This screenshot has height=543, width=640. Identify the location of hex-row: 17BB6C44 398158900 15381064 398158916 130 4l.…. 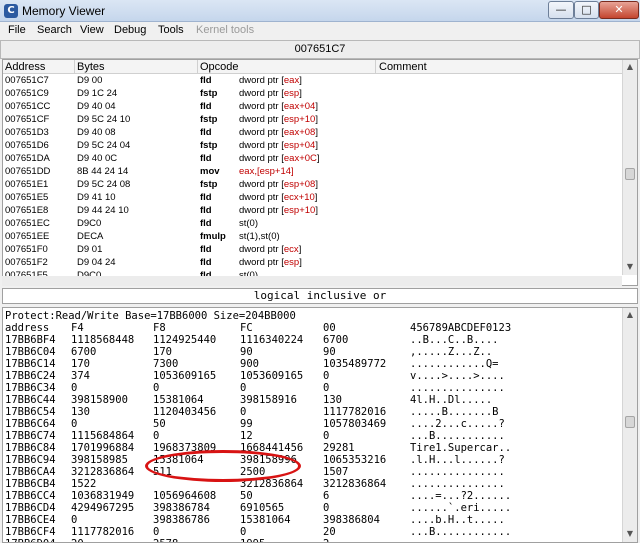
(314, 400).